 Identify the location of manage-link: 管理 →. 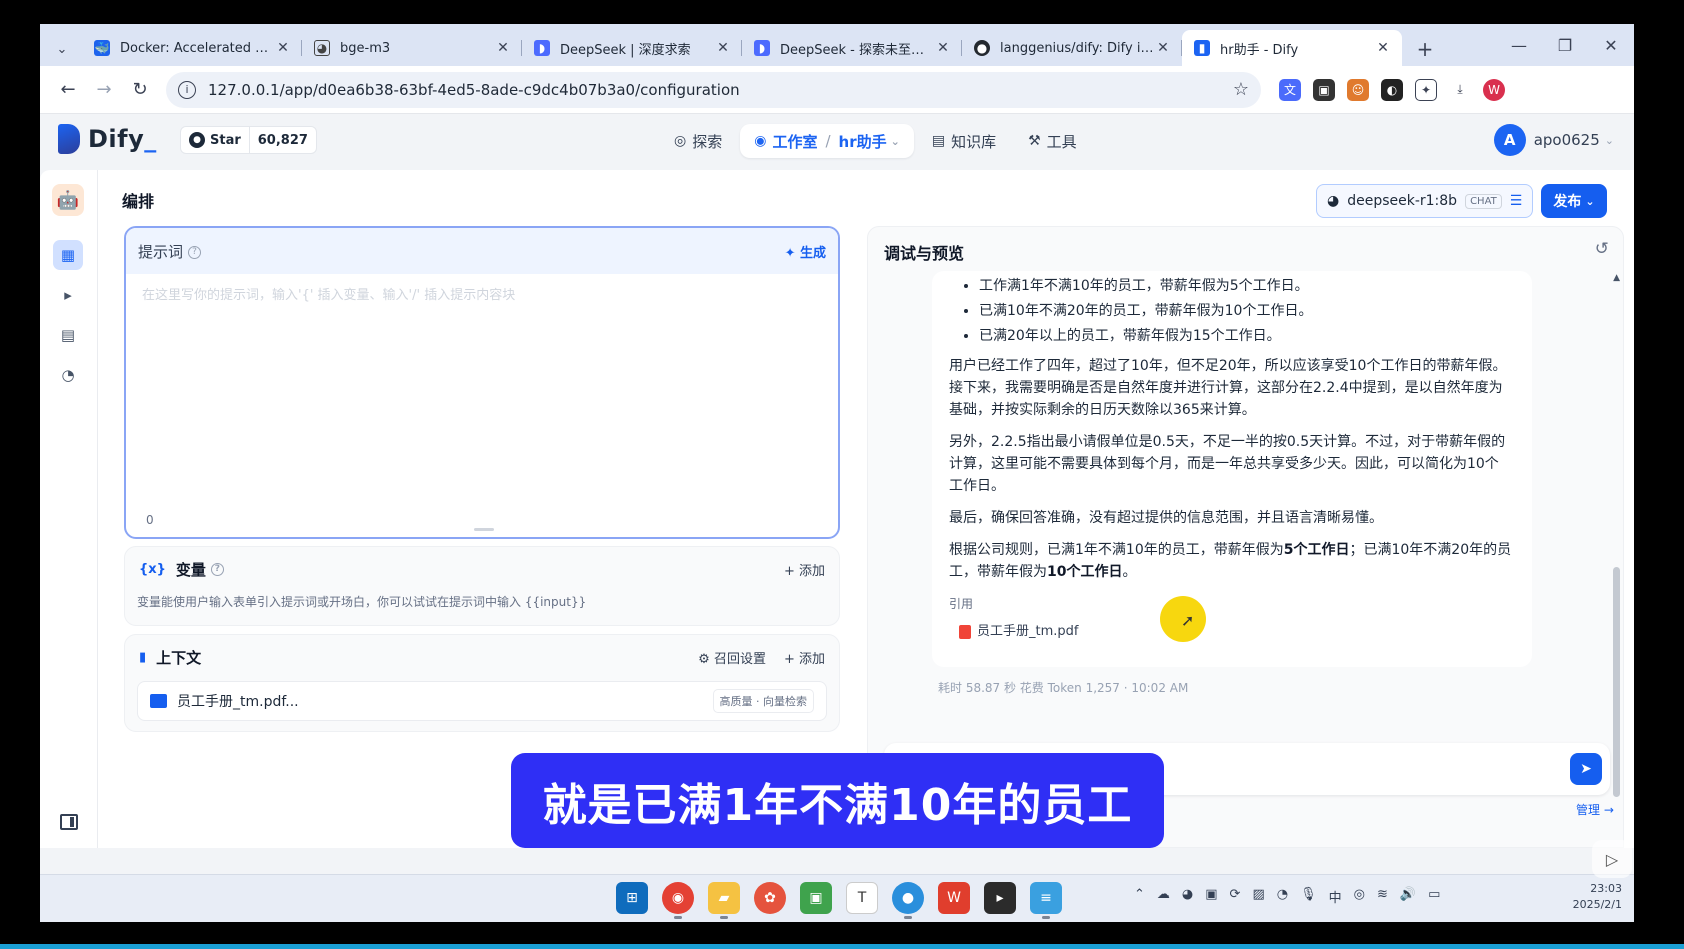
(1595, 809).